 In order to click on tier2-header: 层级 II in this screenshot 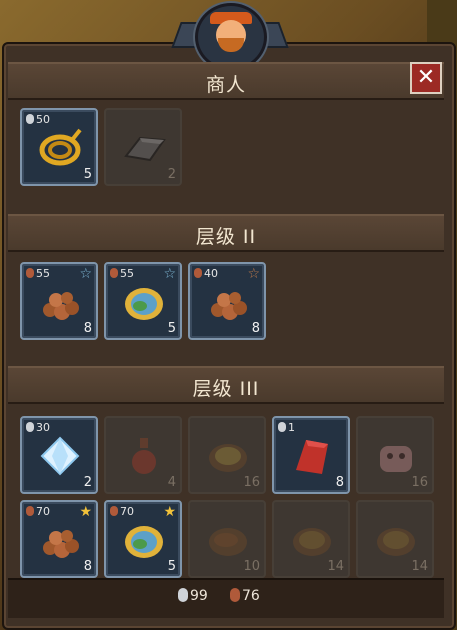, I will do `click(226, 233)`.